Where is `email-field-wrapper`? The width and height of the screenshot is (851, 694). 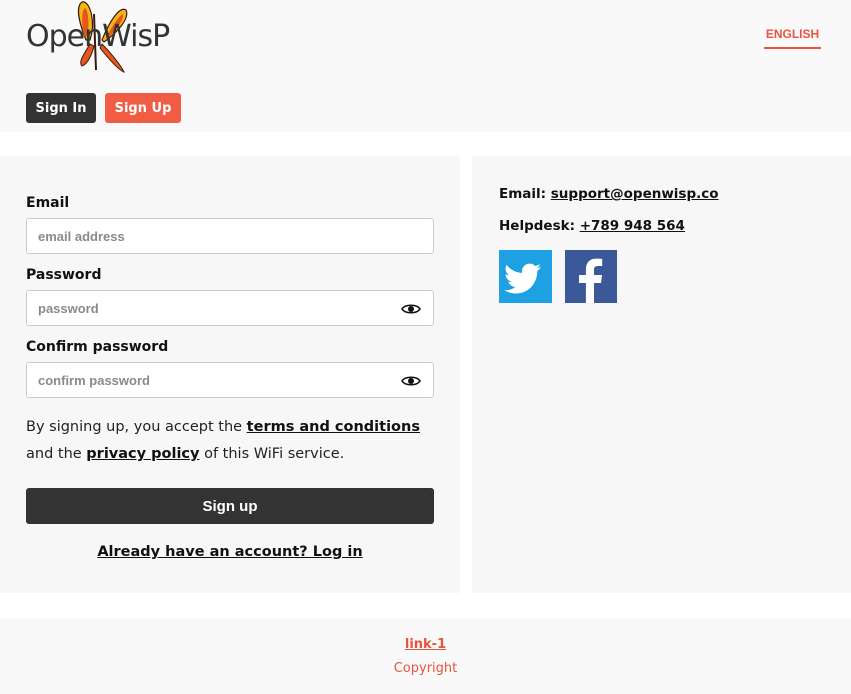 email-field-wrapper is located at coordinates (230, 236).